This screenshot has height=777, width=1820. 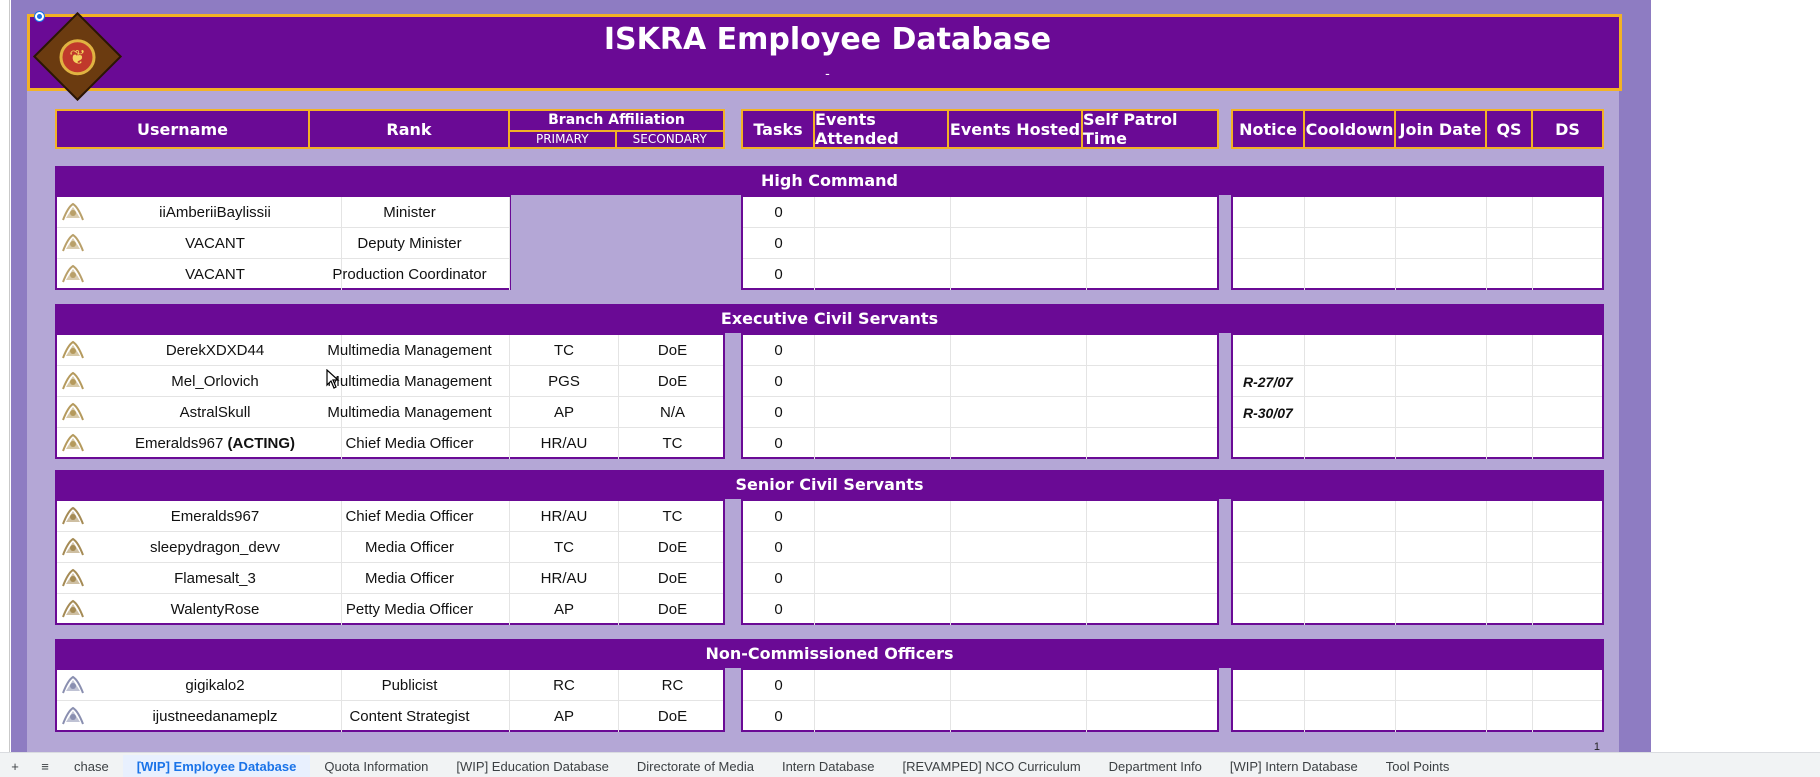 I want to click on table-row: Mel_Orlovich Multimedia Management PGS DoE, so click(x=390, y=381).